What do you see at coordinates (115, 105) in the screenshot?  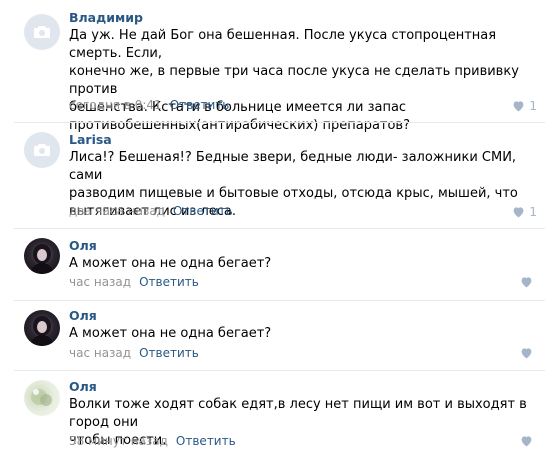 I see `comment-time: сегодня в 0:41` at bounding box center [115, 105].